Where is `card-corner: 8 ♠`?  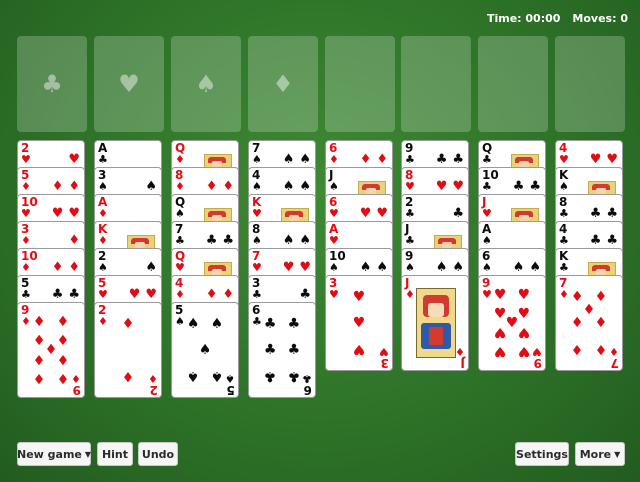
card-corner: 8 ♠ is located at coordinates (257, 235).